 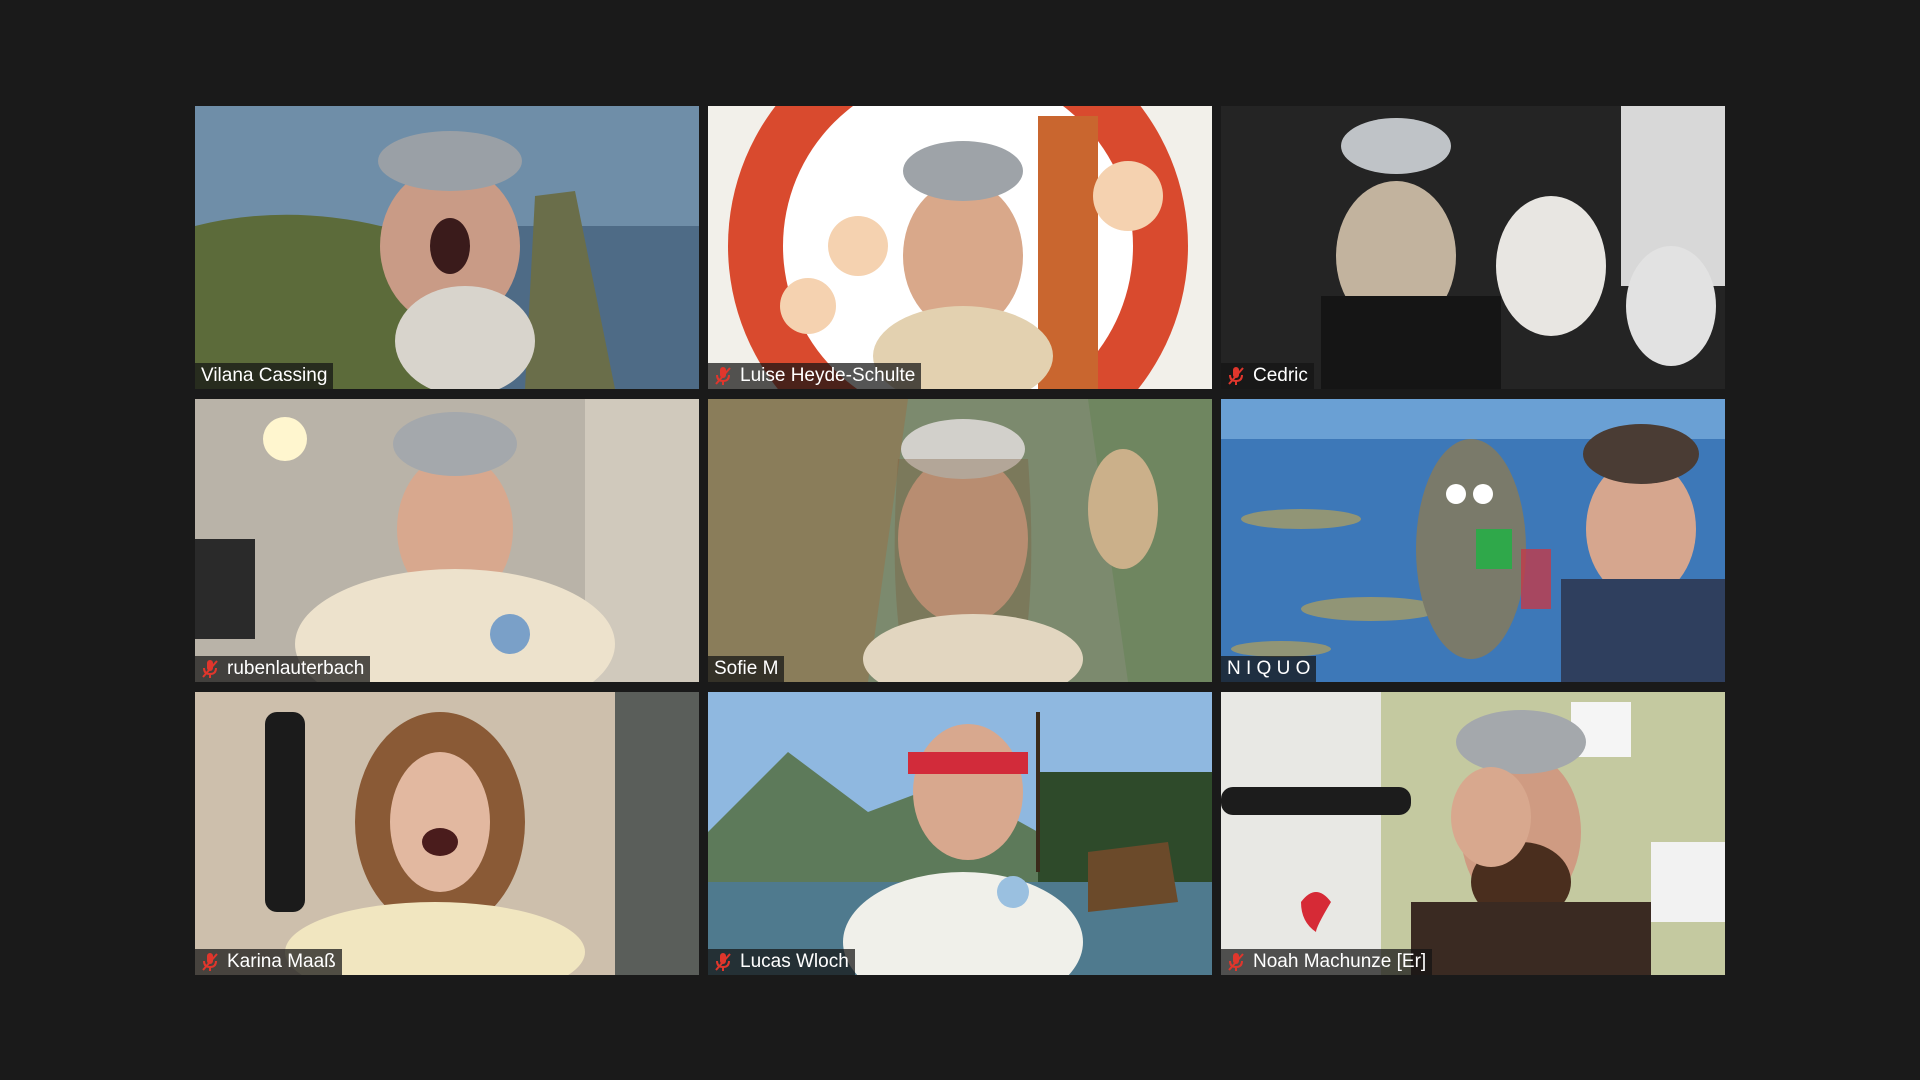 I want to click on participant-name: Vilana Cassing, so click(x=264, y=375).